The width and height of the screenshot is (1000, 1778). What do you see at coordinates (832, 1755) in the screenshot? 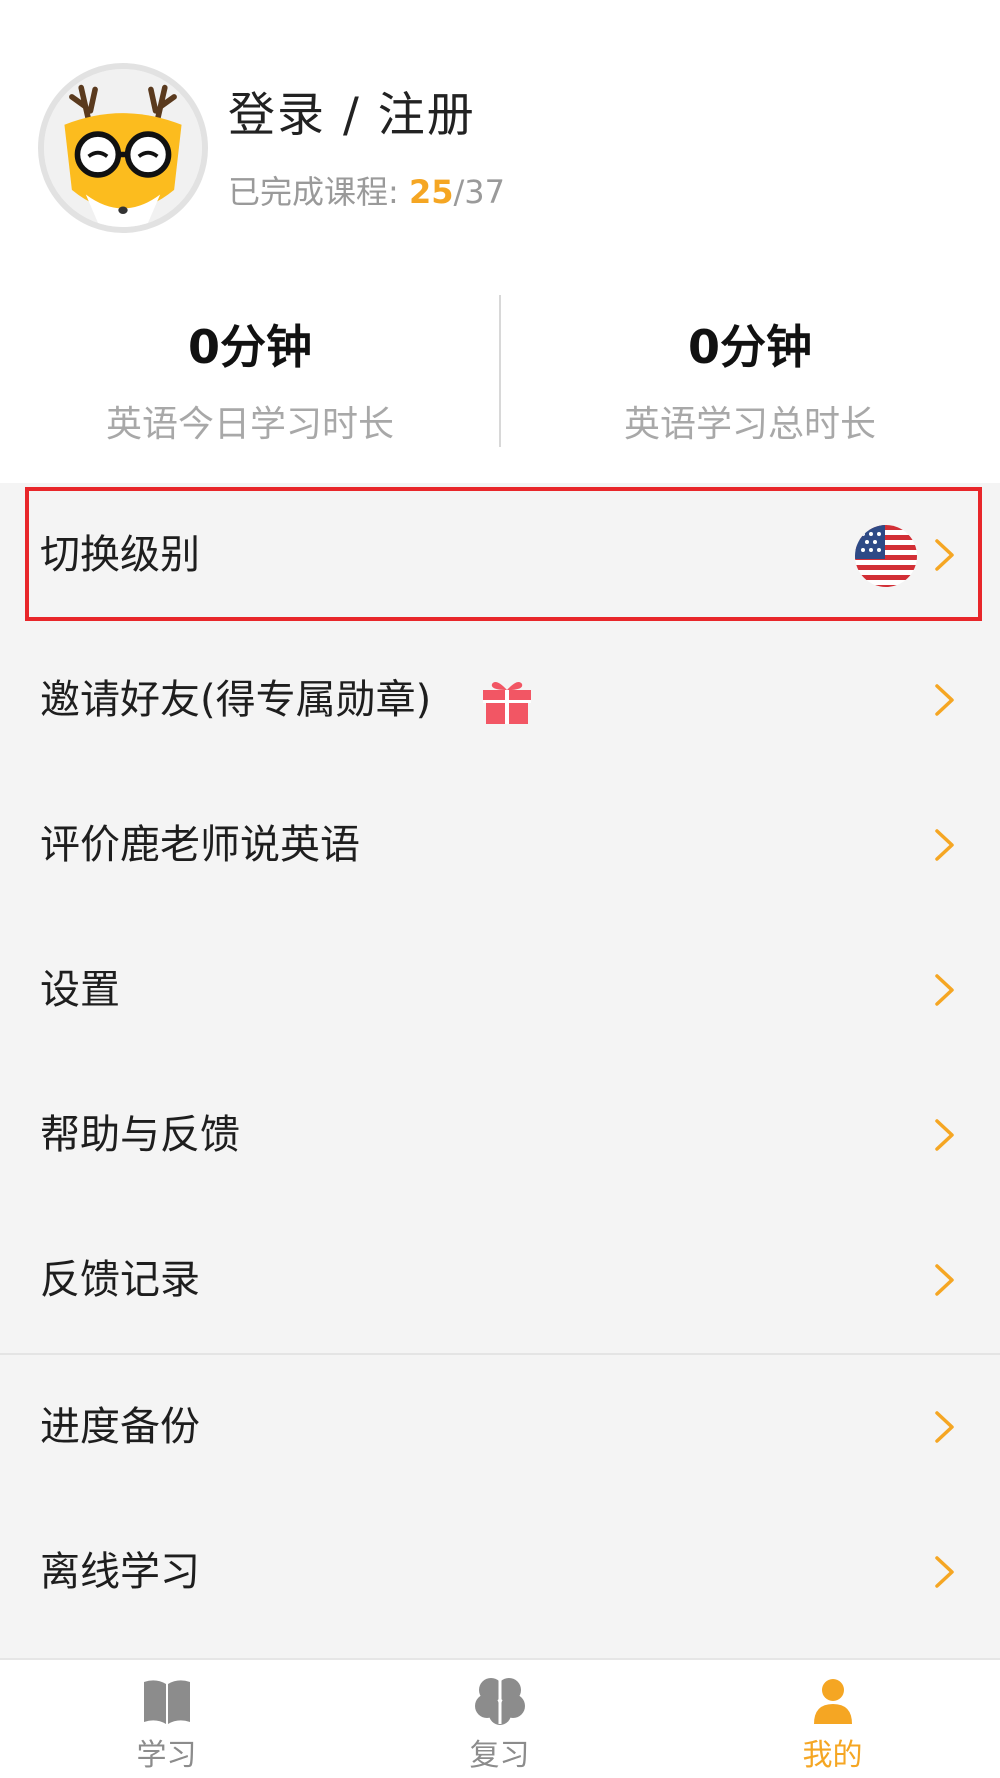
I see `tab-label: 我的` at bounding box center [832, 1755].